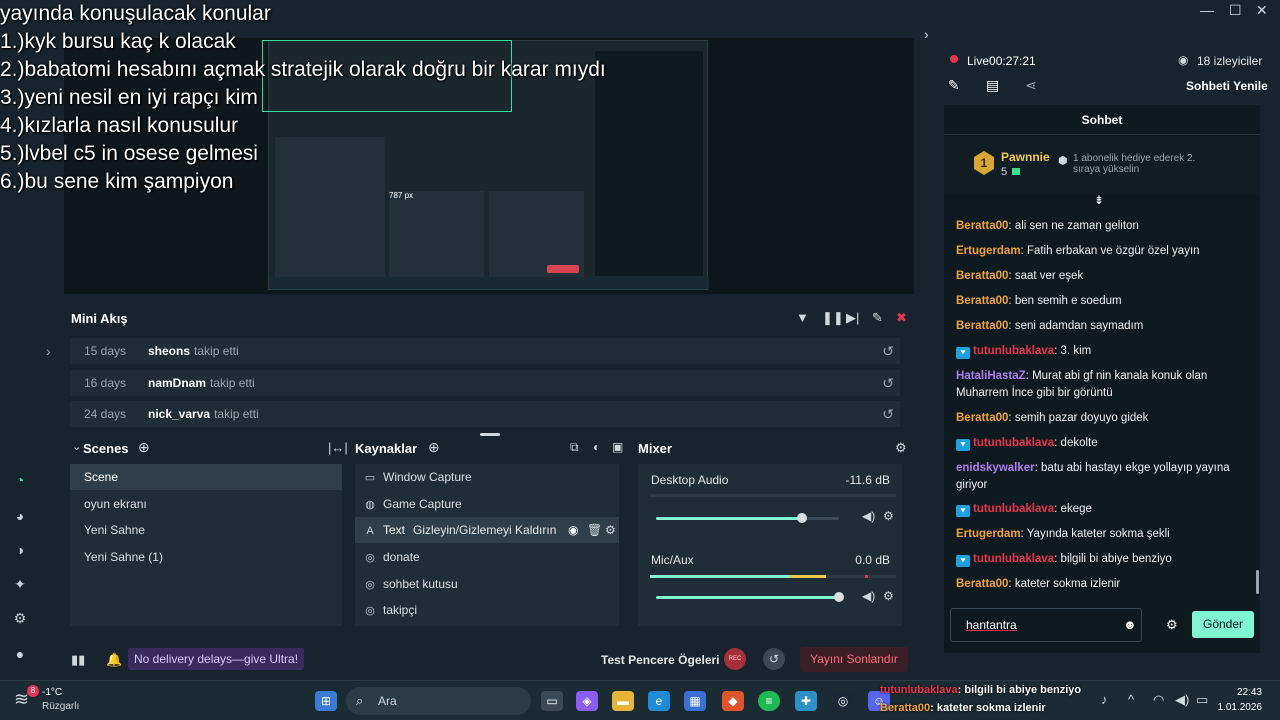 The width and height of the screenshot is (1280, 720). What do you see at coordinates (1131, 699) in the screenshot?
I see `tray-chevron-icon: ^` at bounding box center [1131, 699].